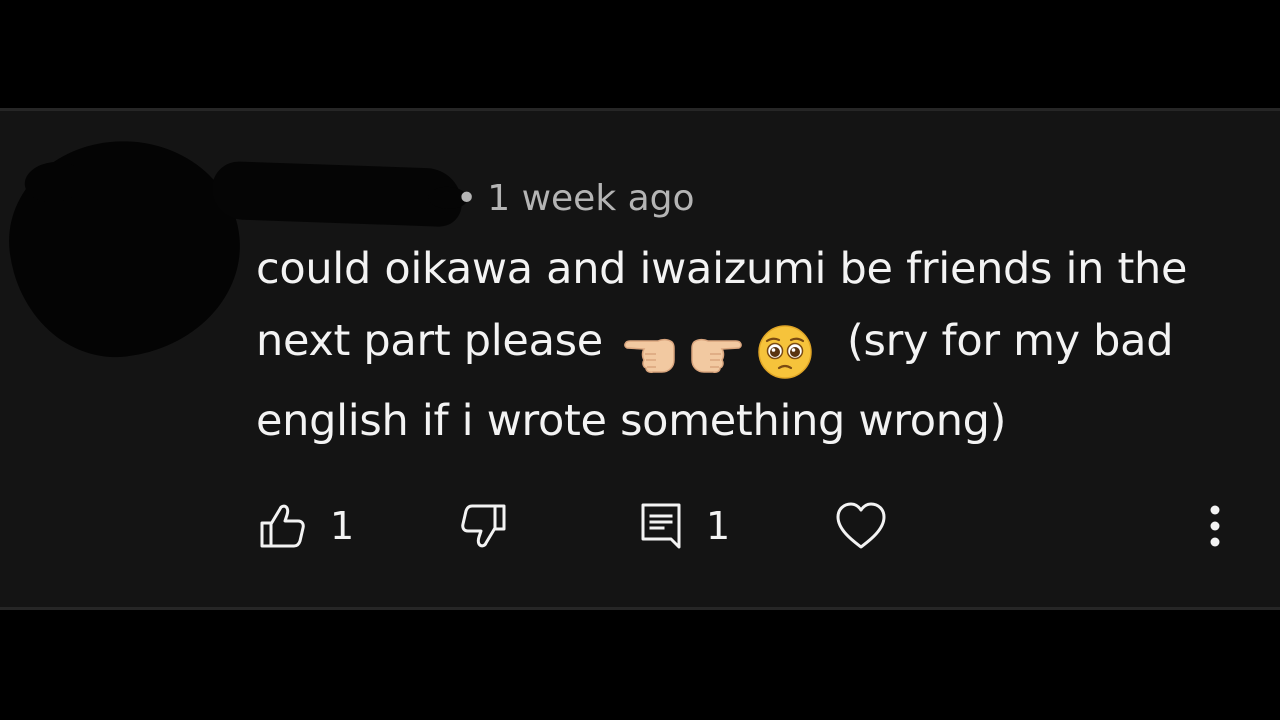  I want to click on thumbs-up-icon, so click(282, 526).